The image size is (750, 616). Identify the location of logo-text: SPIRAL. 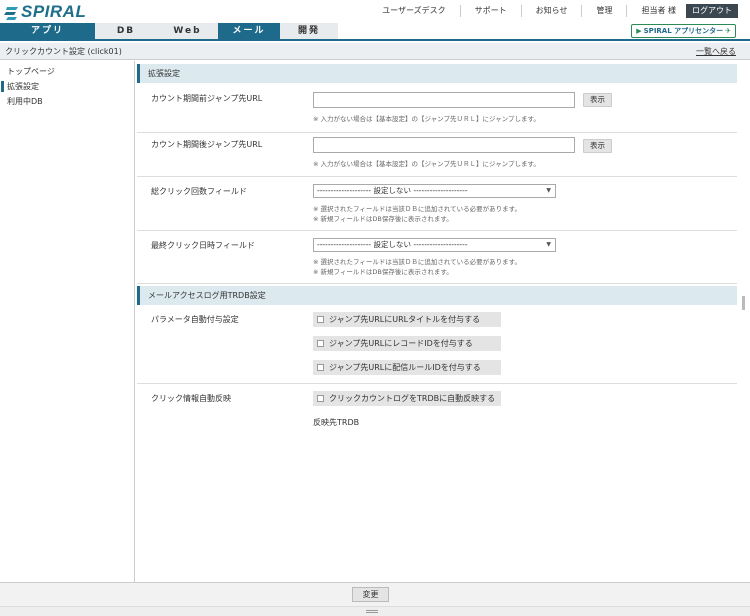
(54, 11).